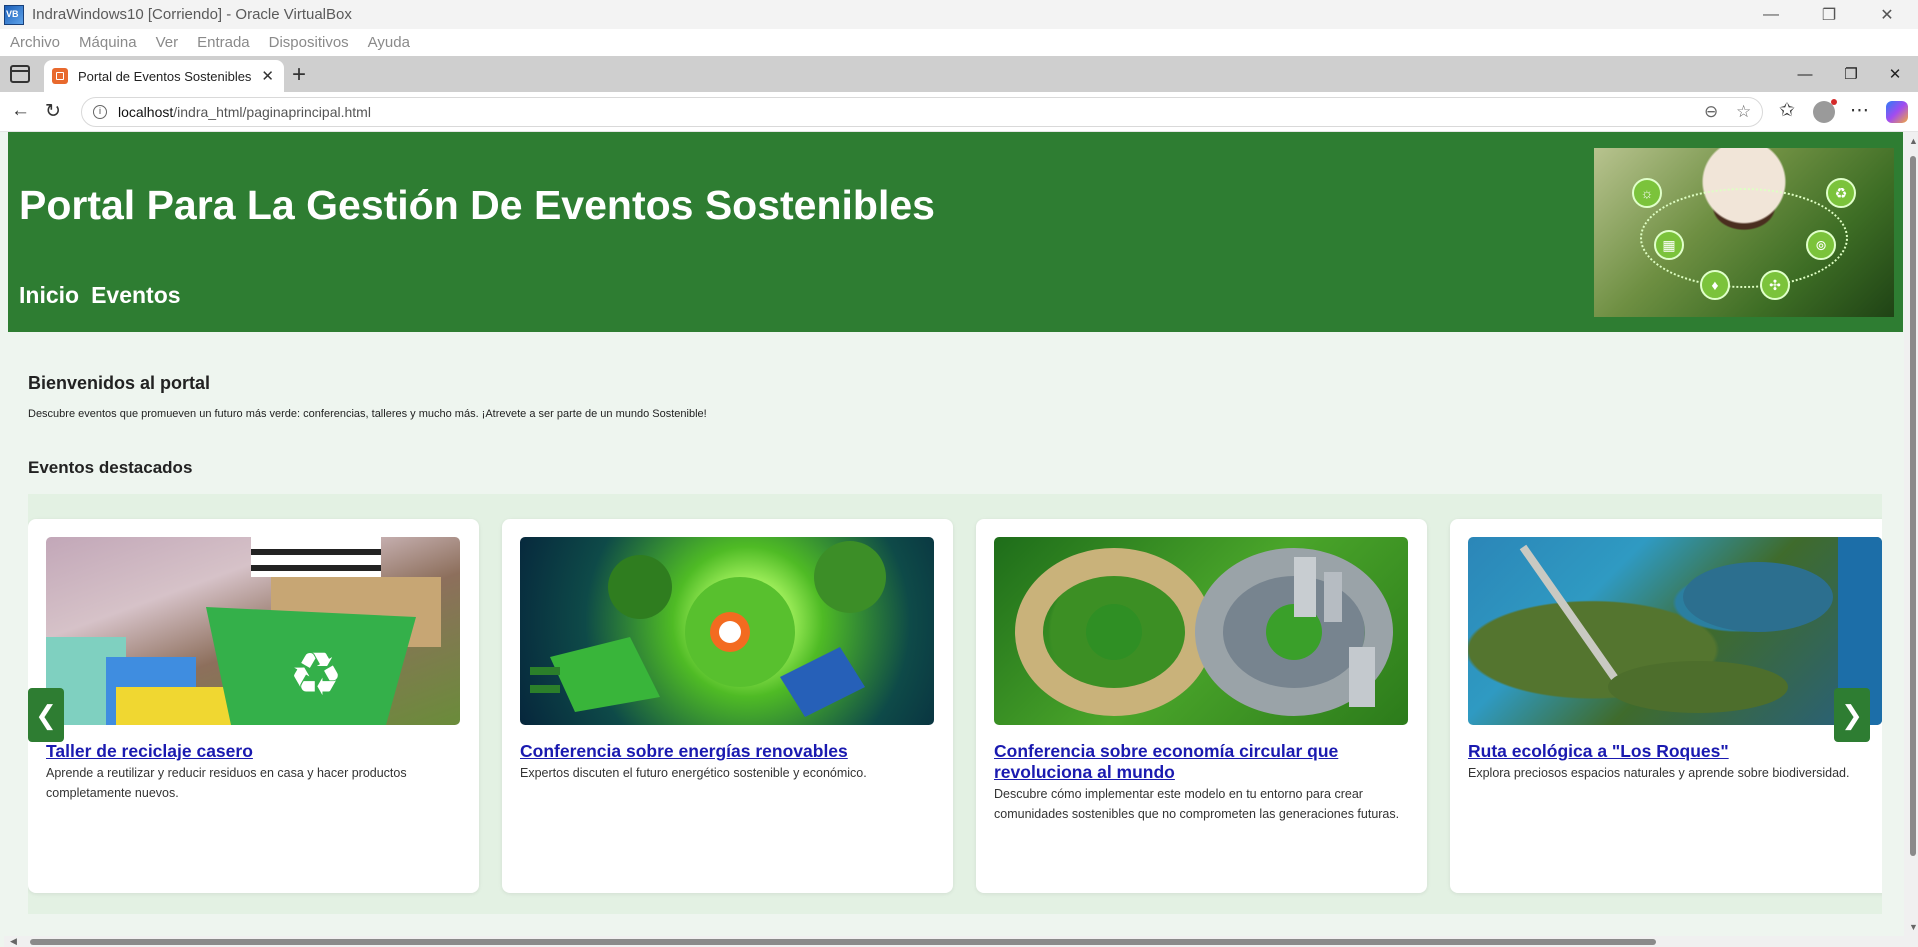 Image resolution: width=1918 pixels, height=947 pixels. I want to click on nav-link-eventos: Eventos, so click(135, 295).